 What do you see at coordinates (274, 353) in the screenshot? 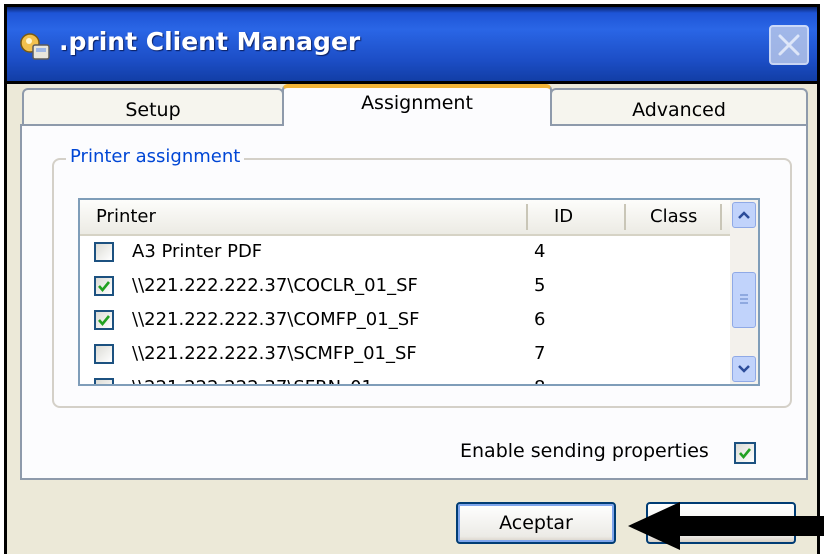
I see `printer-name: \\221.222.222.37\SCMFP_01_SF` at bounding box center [274, 353].